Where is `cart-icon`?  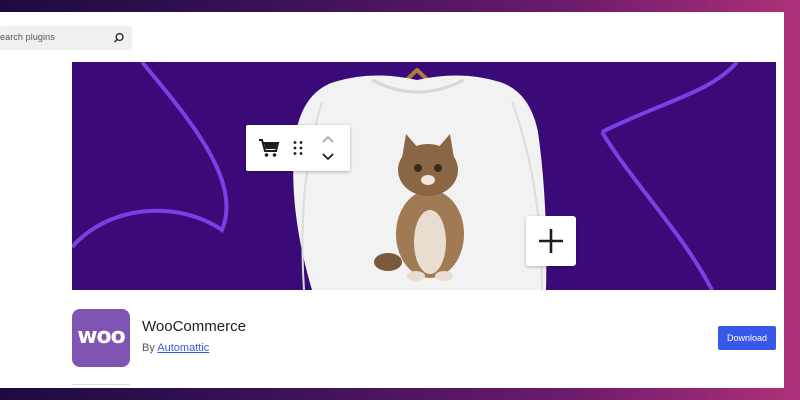
cart-icon is located at coordinates (269, 148).